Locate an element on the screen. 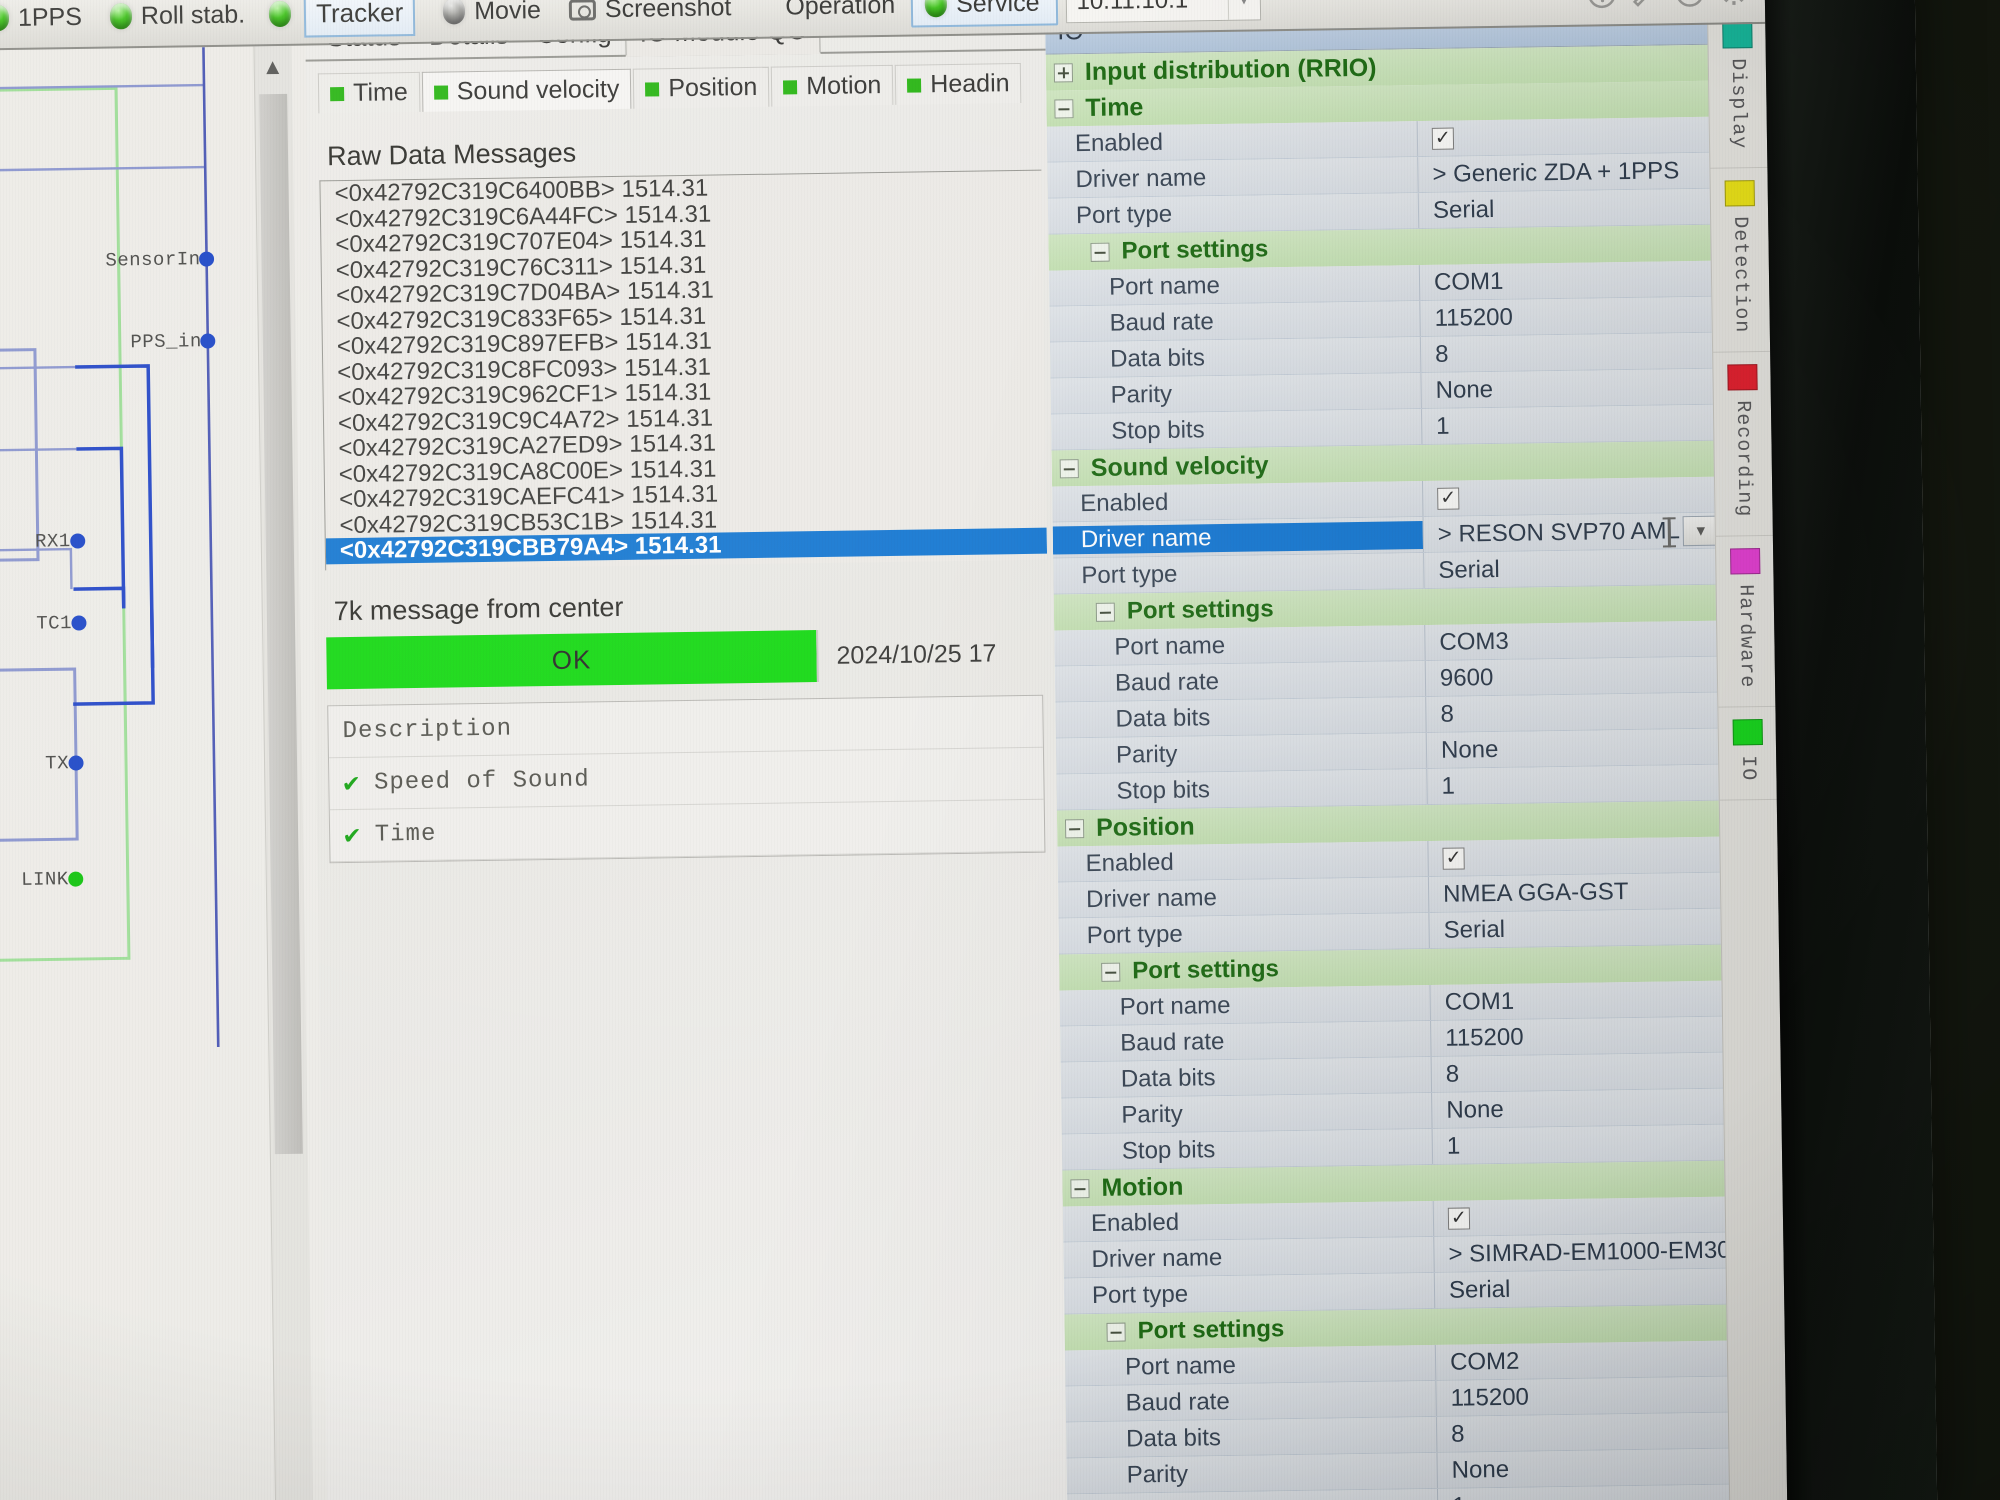 The image size is (2000, 1500). io-group-label: Time is located at coordinates (1114, 107).